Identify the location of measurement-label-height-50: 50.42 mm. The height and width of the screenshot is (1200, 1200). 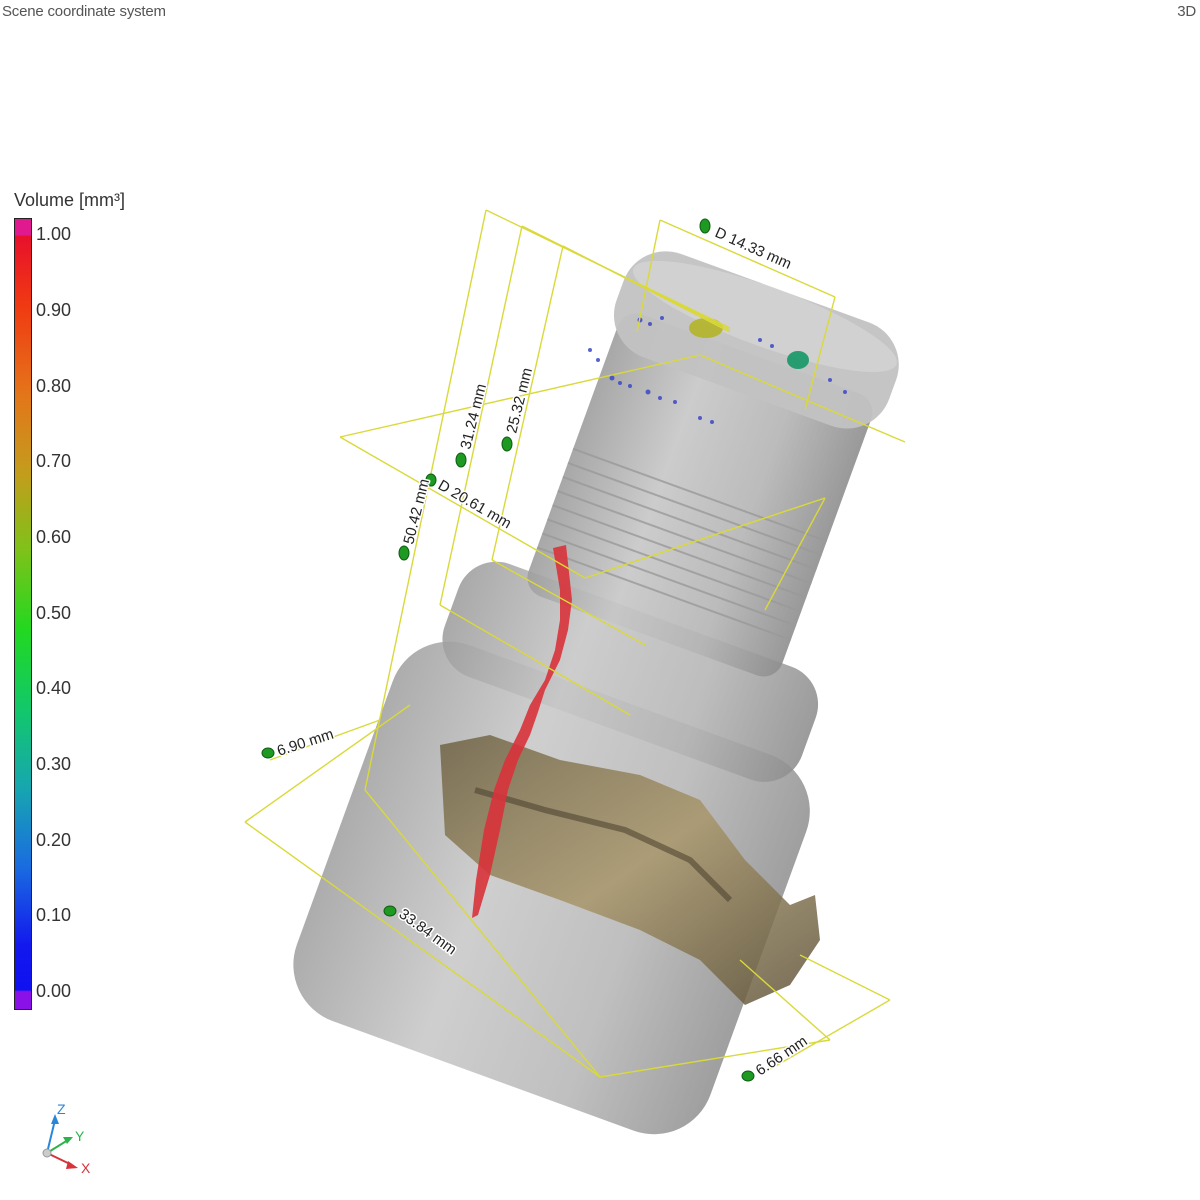
(417, 512).